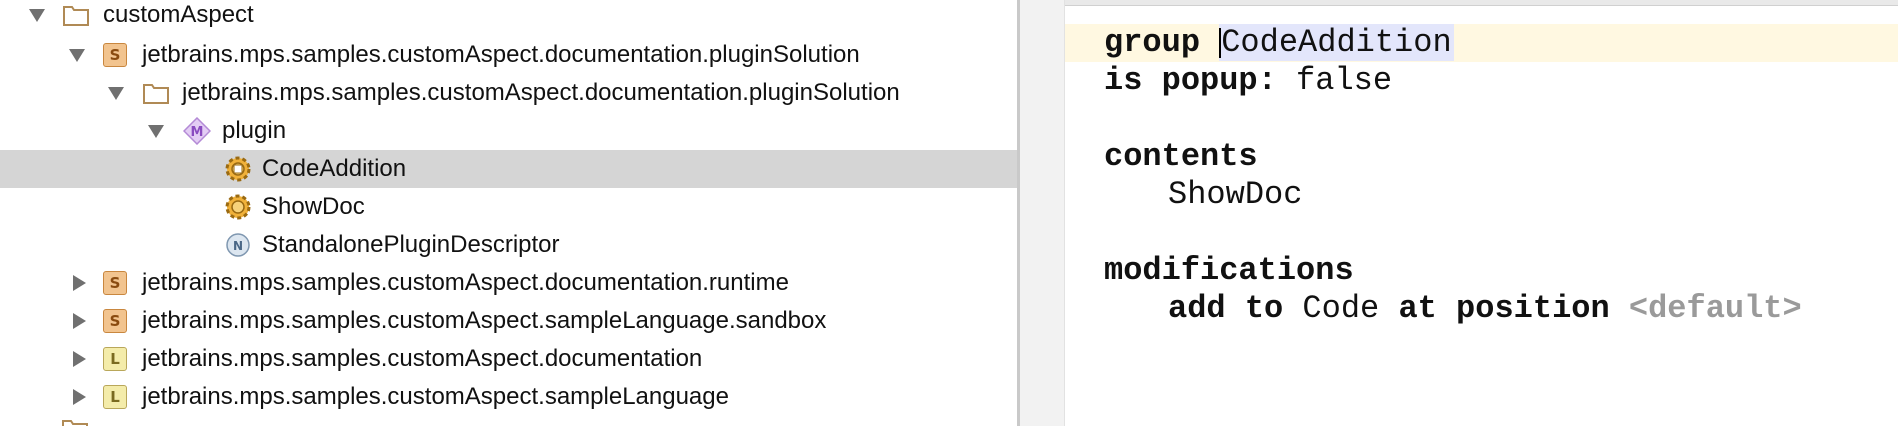 This screenshot has height=426, width=1898. What do you see at coordinates (1336, 42) in the screenshot?
I see `group-name-cell: CodeAddition` at bounding box center [1336, 42].